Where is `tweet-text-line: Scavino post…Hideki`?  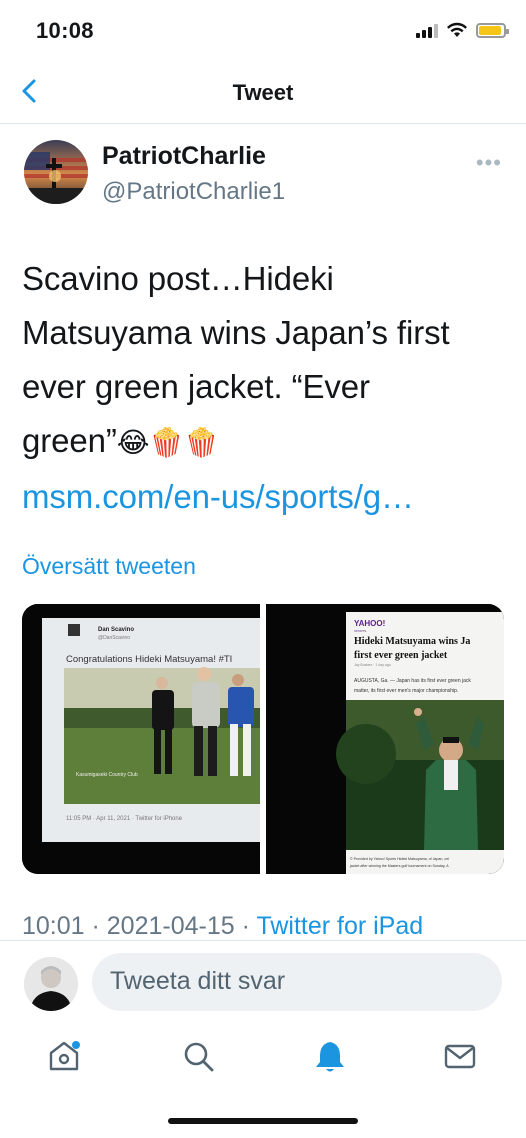
tweet-text-line: Scavino post…Hideki is located at coordinates (178, 278).